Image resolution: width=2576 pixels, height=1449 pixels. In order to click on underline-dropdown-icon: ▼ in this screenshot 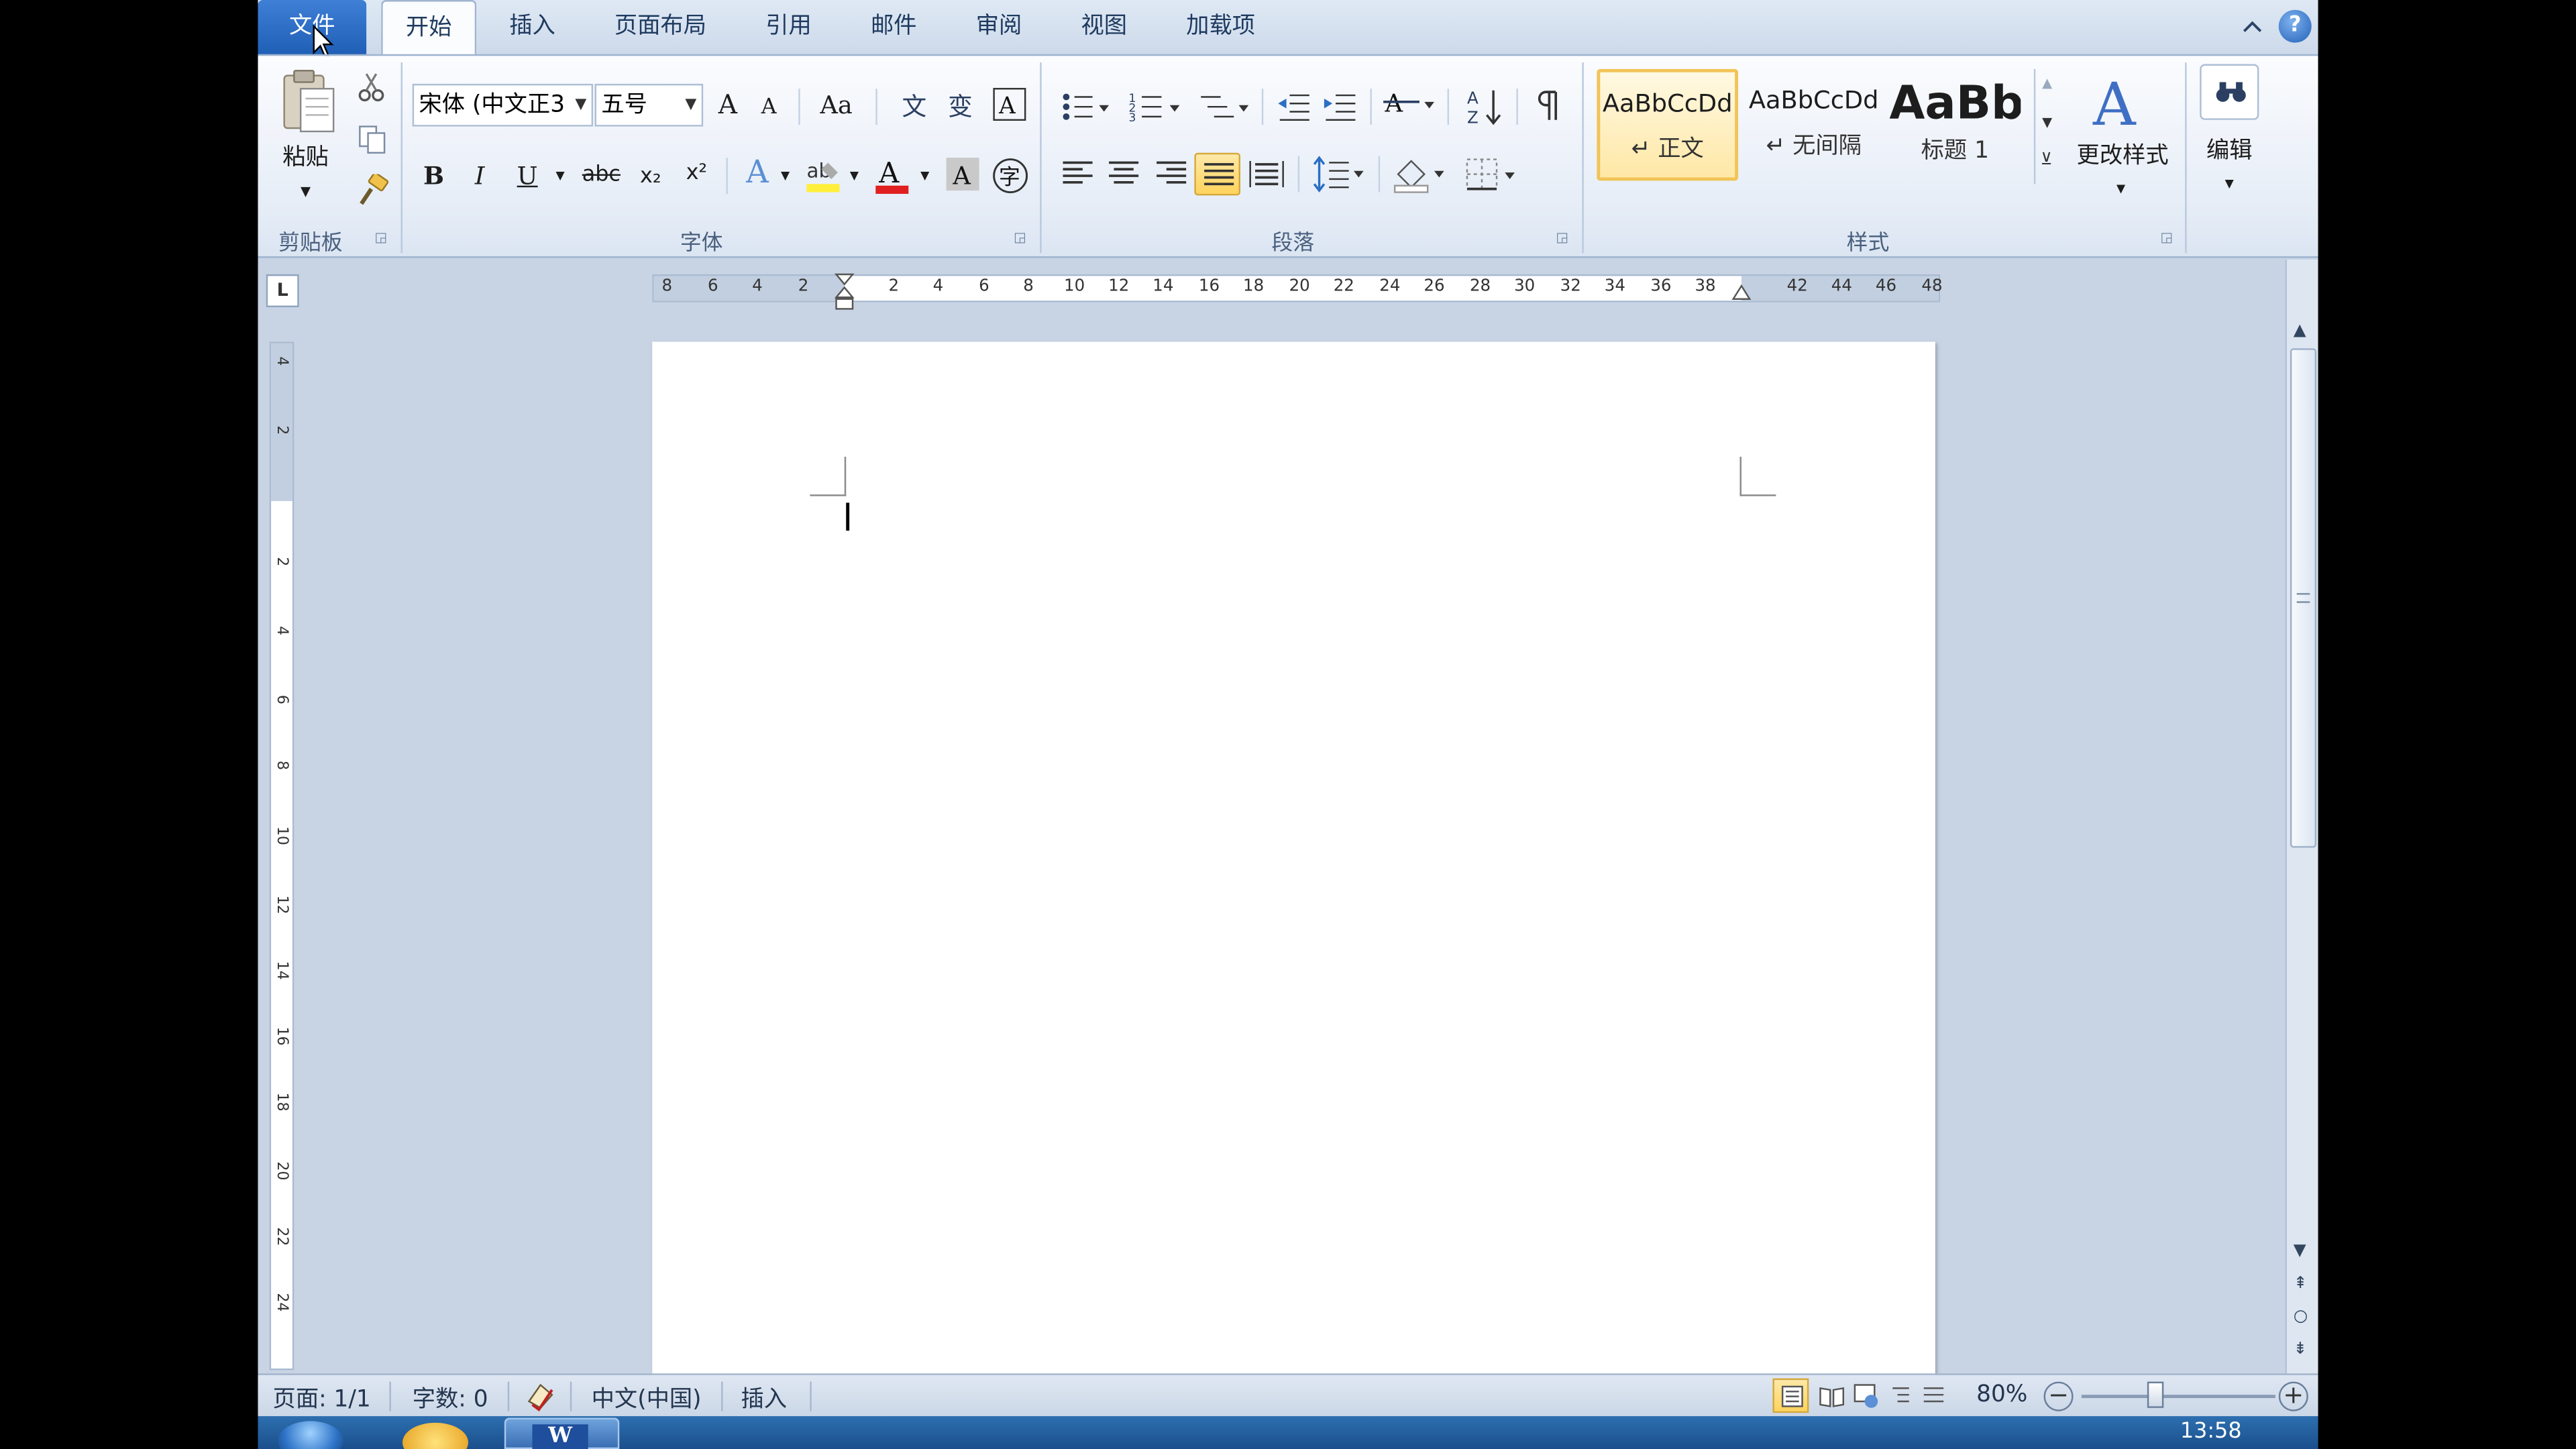, I will do `click(560, 176)`.